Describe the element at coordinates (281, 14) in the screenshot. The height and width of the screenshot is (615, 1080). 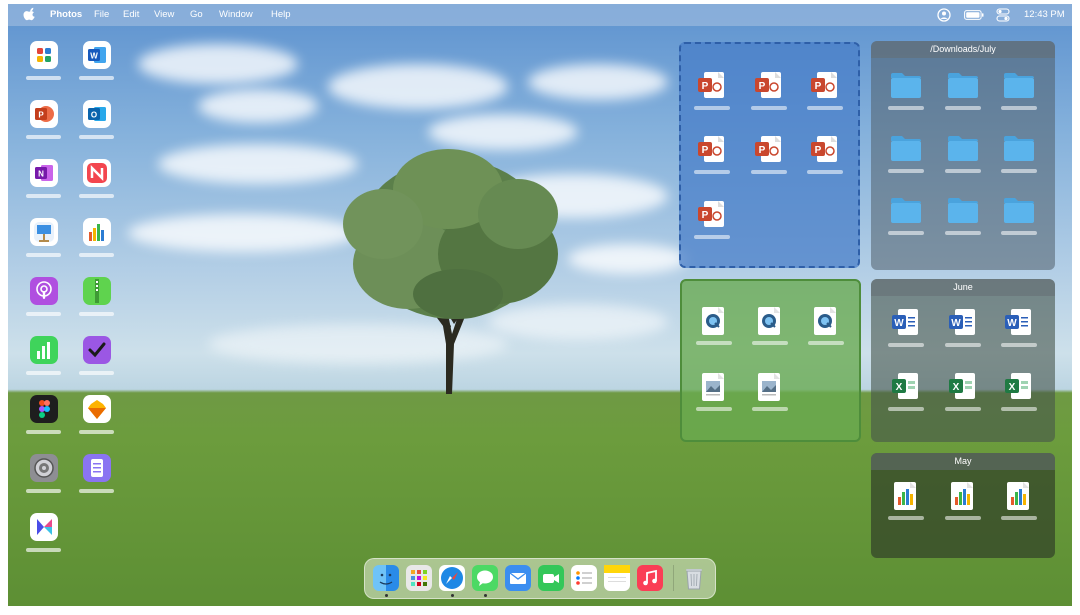
I see `menu-help: Help` at that location.